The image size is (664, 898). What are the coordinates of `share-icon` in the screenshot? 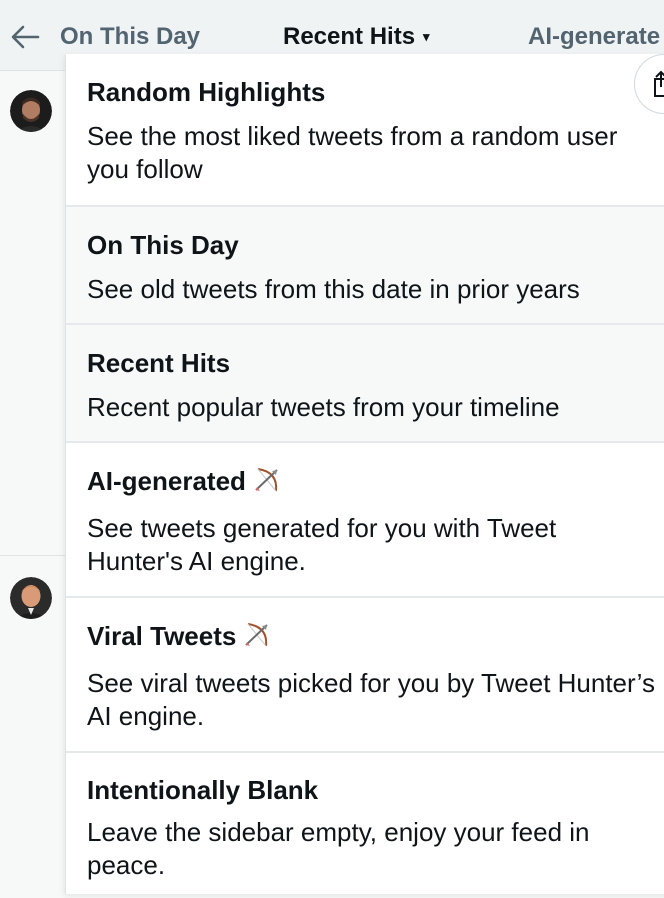 It's located at (659, 83).